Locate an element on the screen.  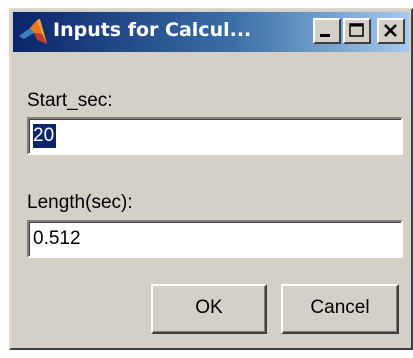
maximize-button is located at coordinates (357, 31).